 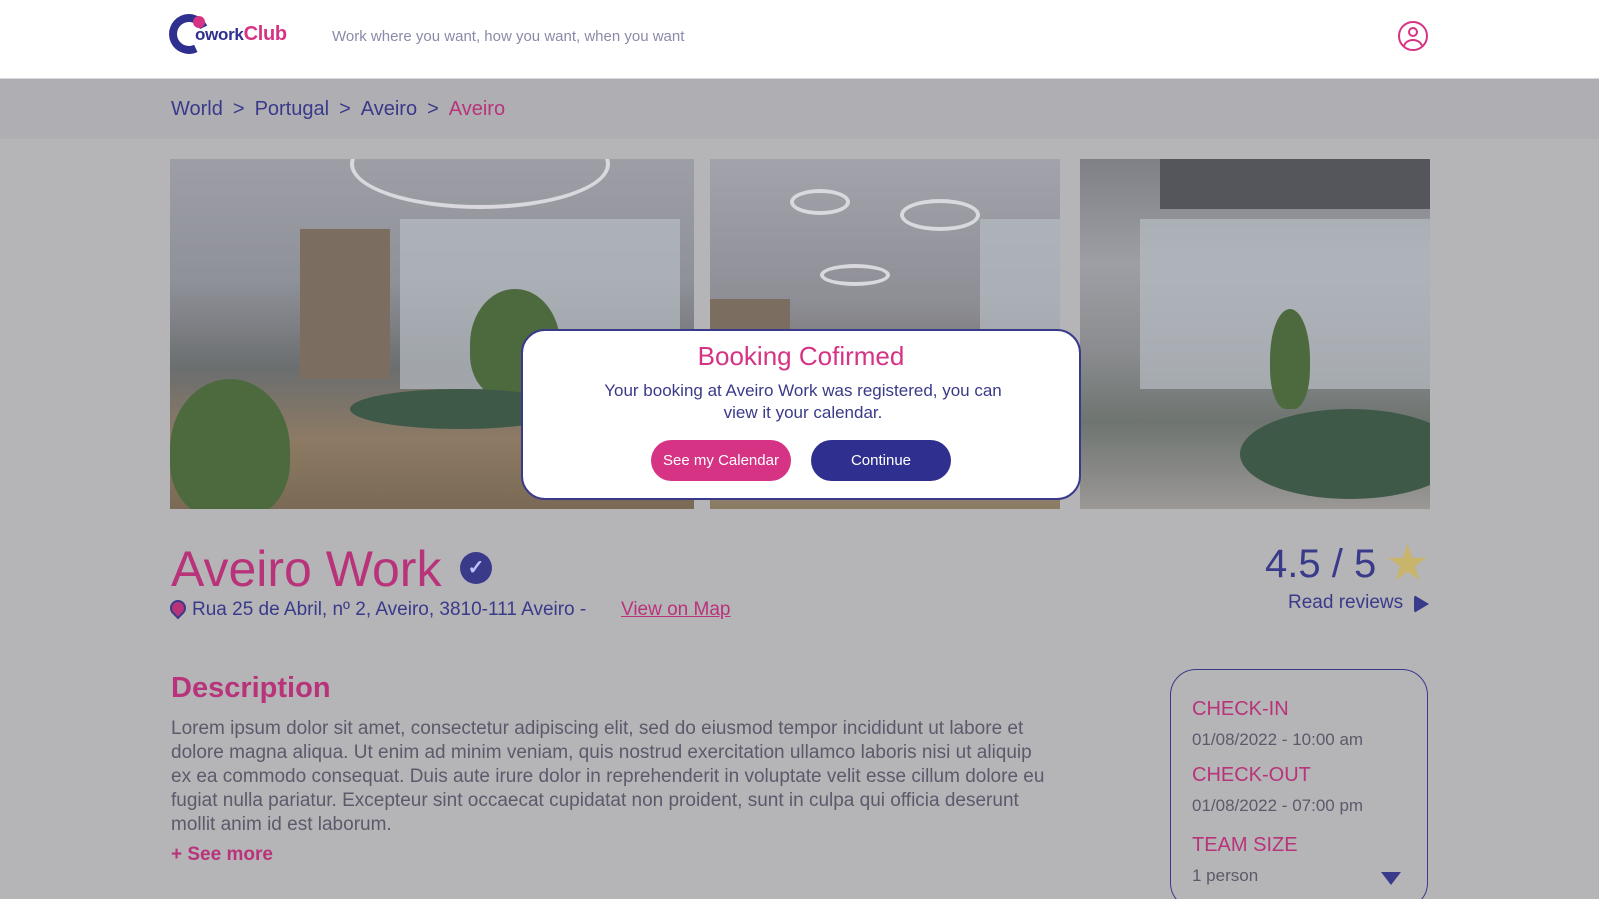 What do you see at coordinates (477, 109) in the screenshot?
I see `breadcrumb-current: Aveiro` at bounding box center [477, 109].